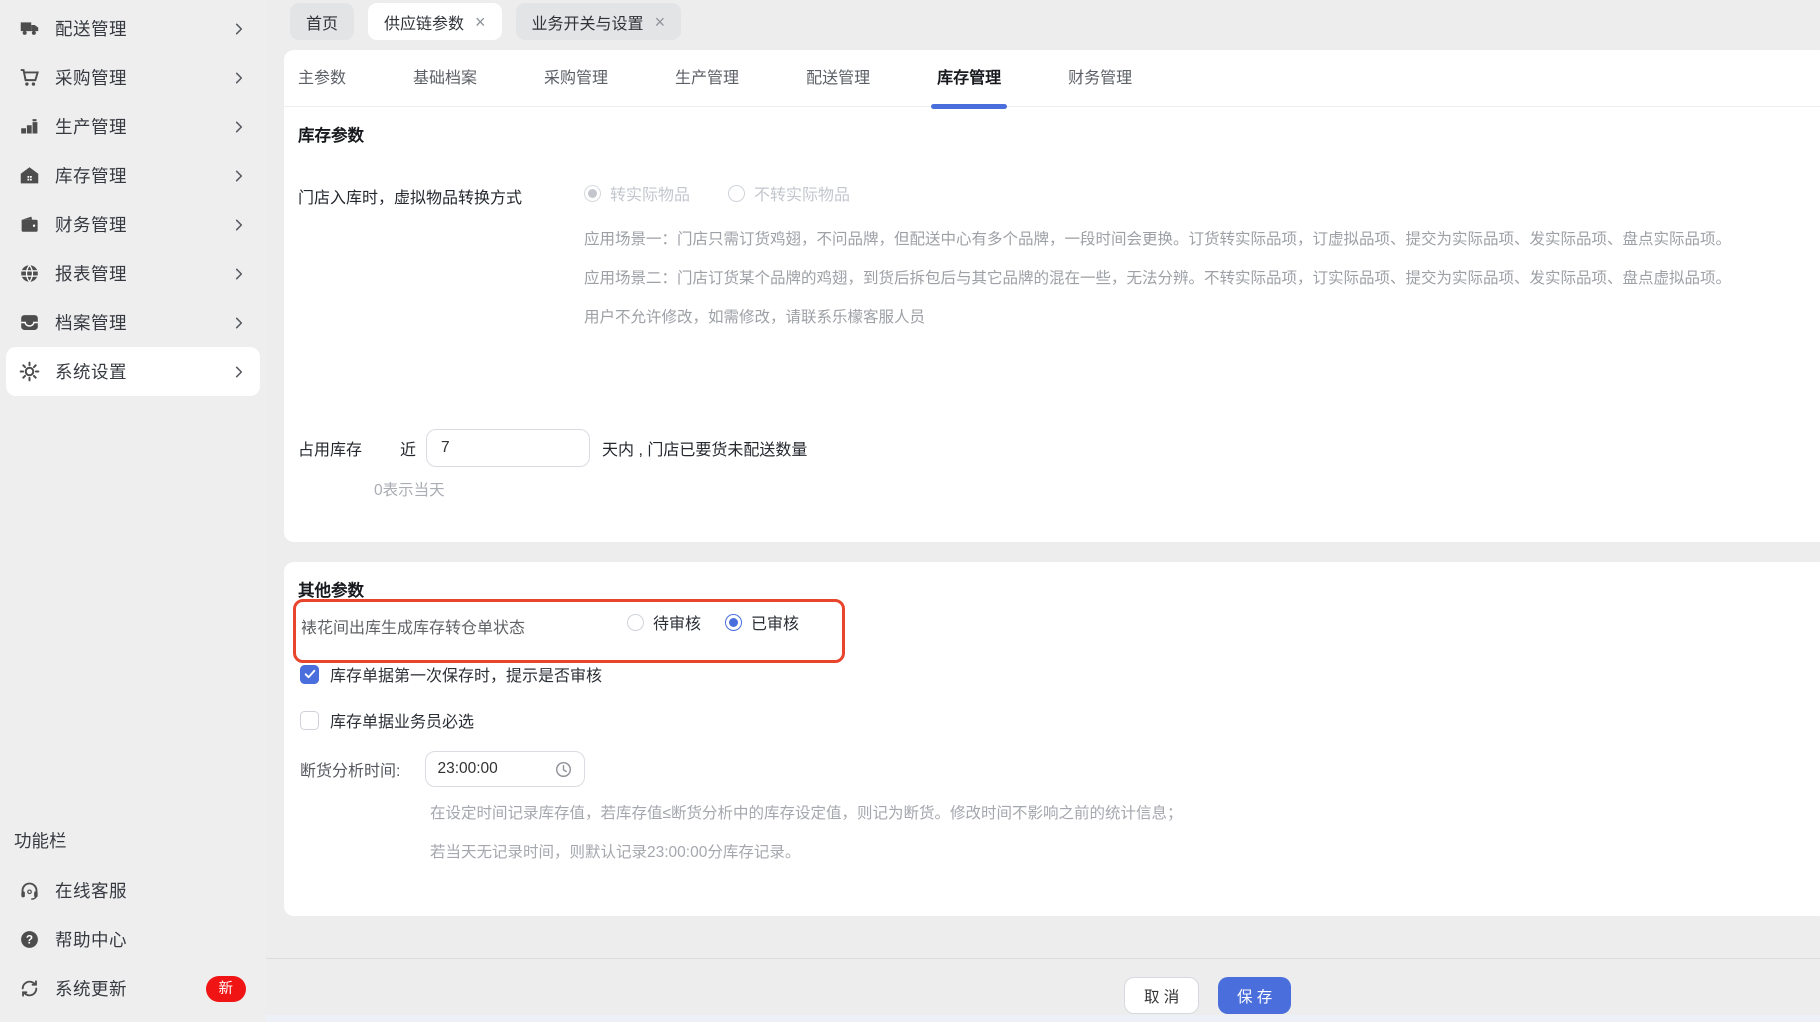 The image size is (1820, 1022). What do you see at coordinates (1255, 995) in the screenshot?
I see `save-button: 保 存` at bounding box center [1255, 995].